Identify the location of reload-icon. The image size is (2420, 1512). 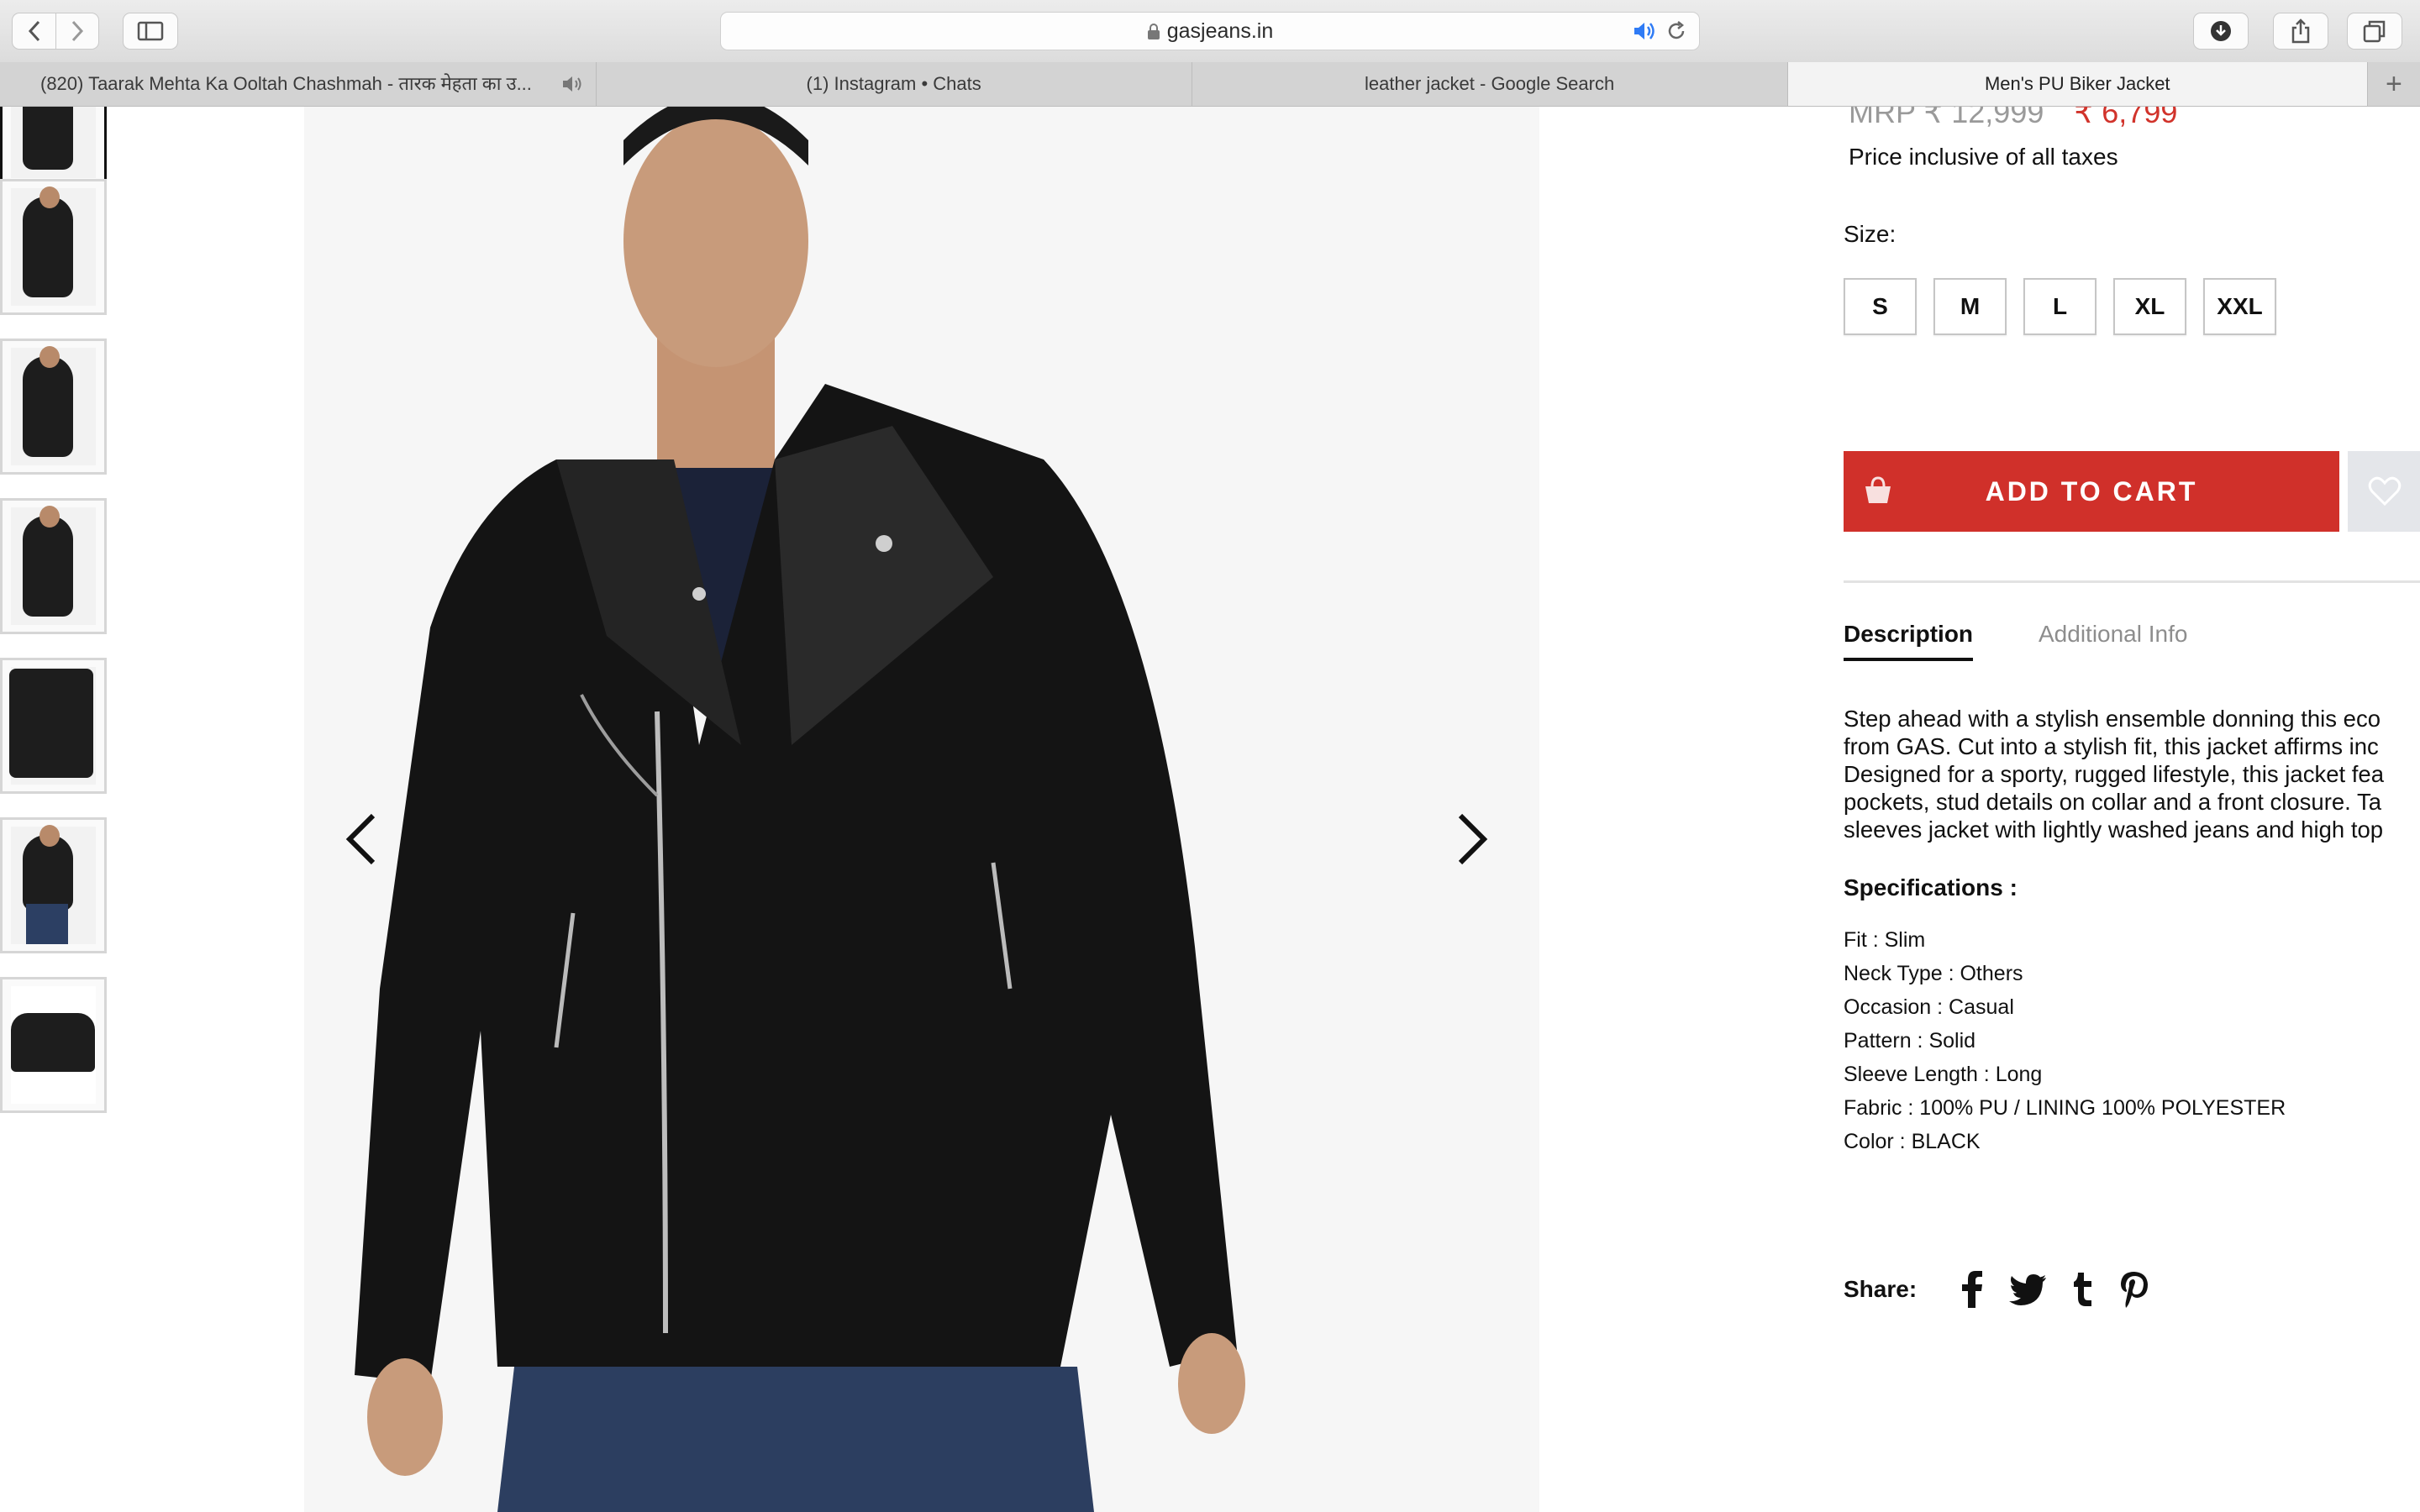
(1676, 31).